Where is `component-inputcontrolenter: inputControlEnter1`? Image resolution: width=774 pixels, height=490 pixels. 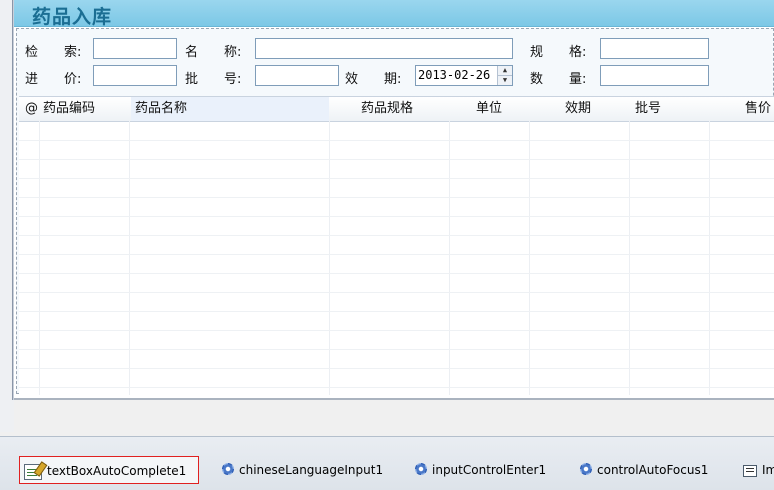 component-inputcontrolenter: inputControlEnter1 is located at coordinates (480, 470).